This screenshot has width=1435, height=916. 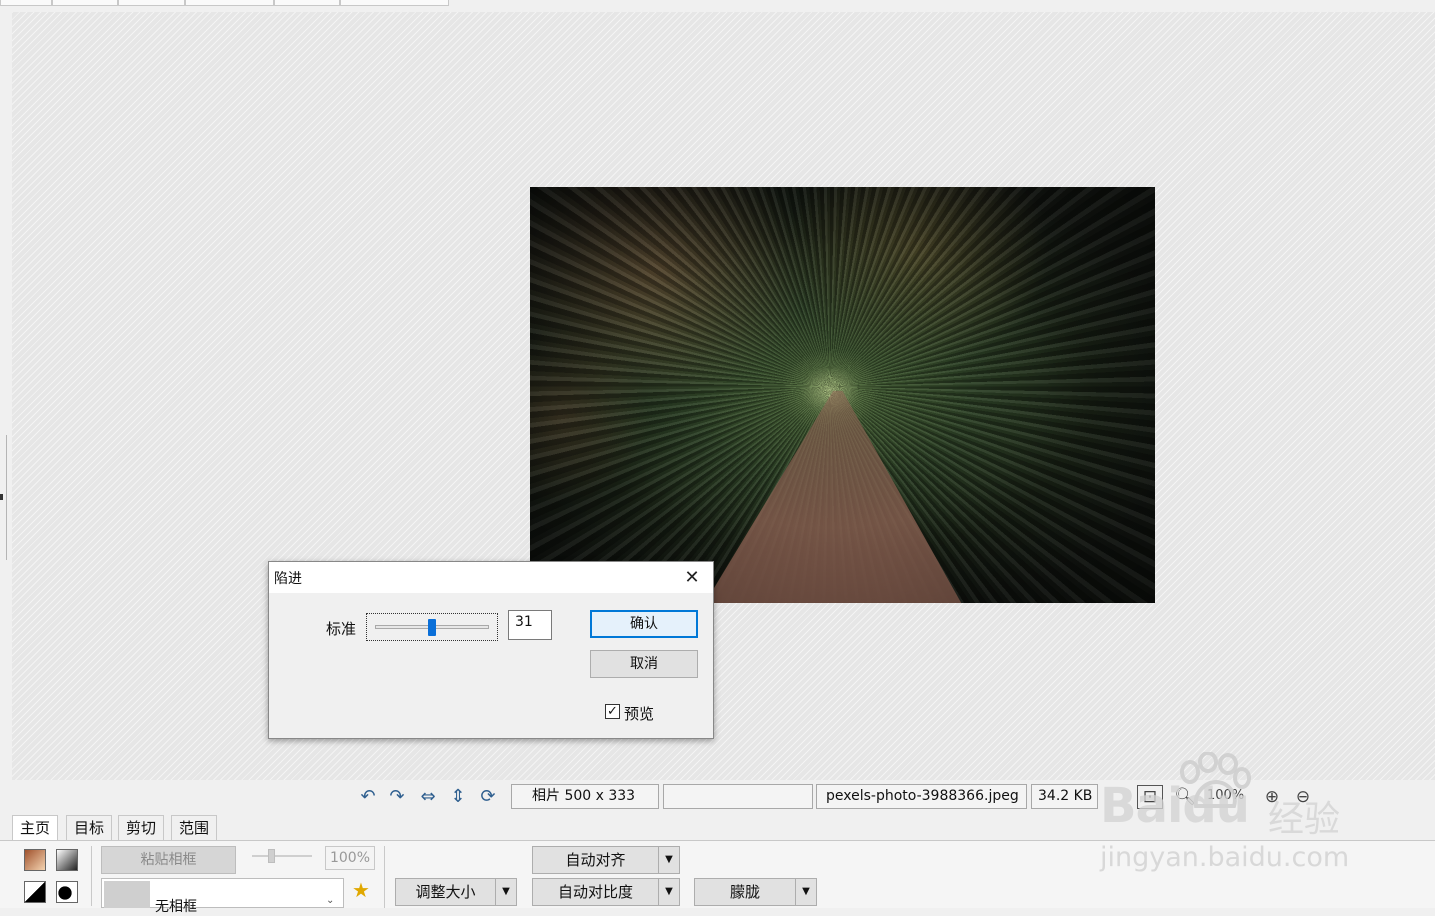 What do you see at coordinates (639, 713) in the screenshot?
I see `preview-label: 预览` at bounding box center [639, 713].